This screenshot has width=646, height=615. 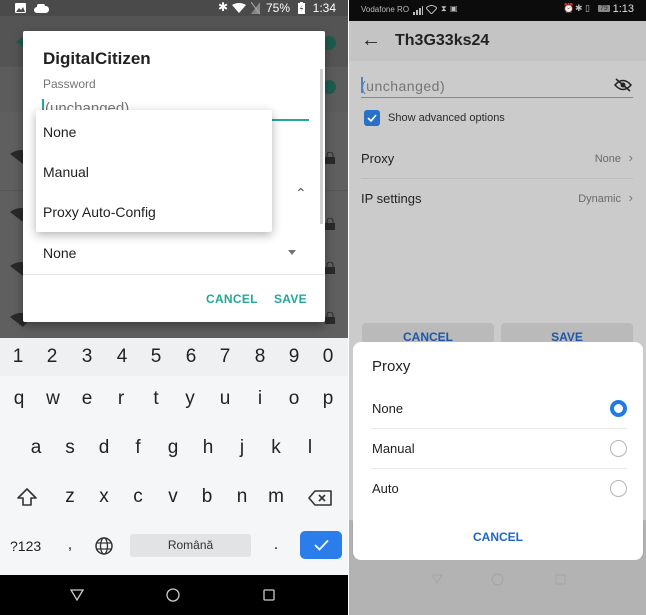 I want to click on key: b, so click(x=207, y=497).